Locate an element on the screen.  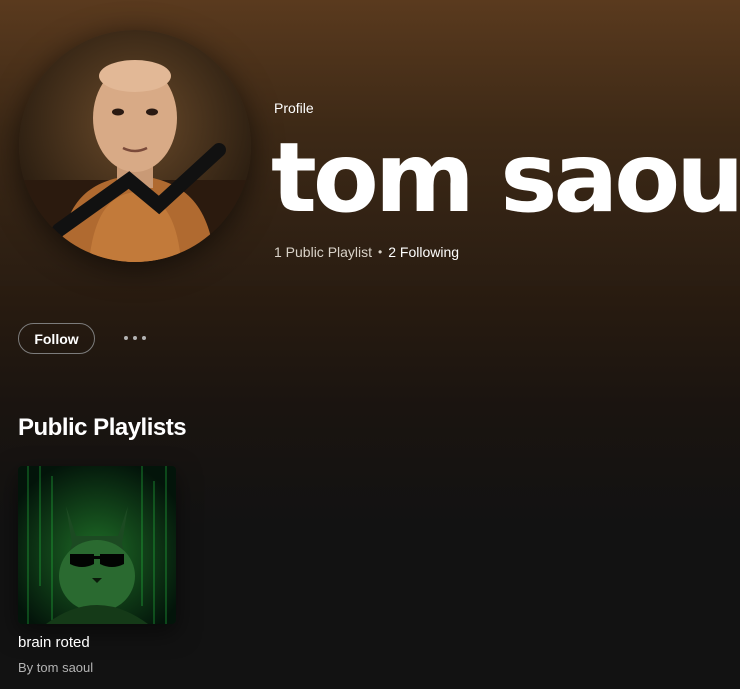
playlist-title: brain roted is located at coordinates (54, 642).